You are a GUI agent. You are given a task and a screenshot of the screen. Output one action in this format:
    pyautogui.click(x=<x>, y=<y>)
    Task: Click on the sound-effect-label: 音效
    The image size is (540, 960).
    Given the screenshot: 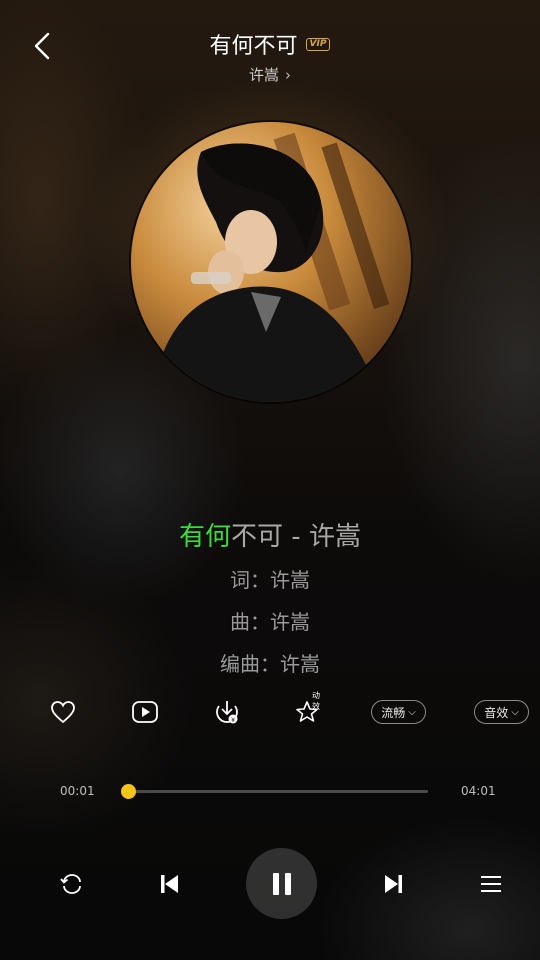 What is the action you would take?
    pyautogui.click(x=496, y=712)
    